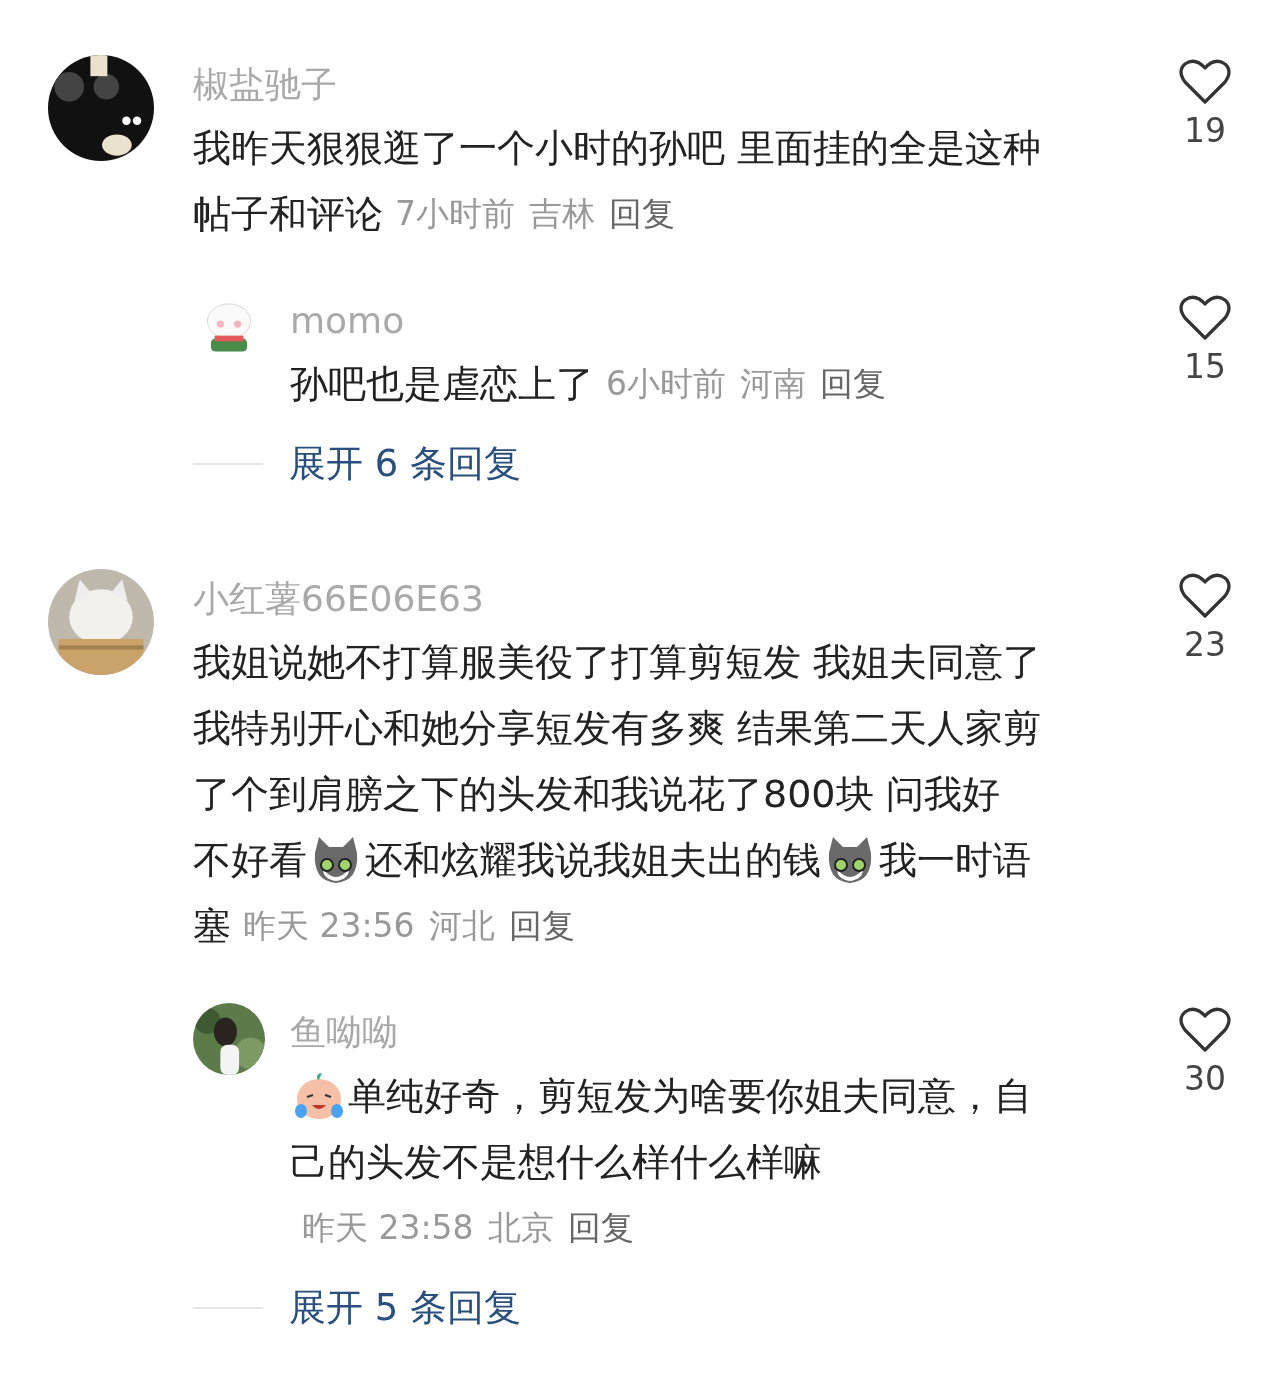 Image resolution: width=1284 pixels, height=1379 pixels. I want to click on comment-location: 河南, so click(773, 384).